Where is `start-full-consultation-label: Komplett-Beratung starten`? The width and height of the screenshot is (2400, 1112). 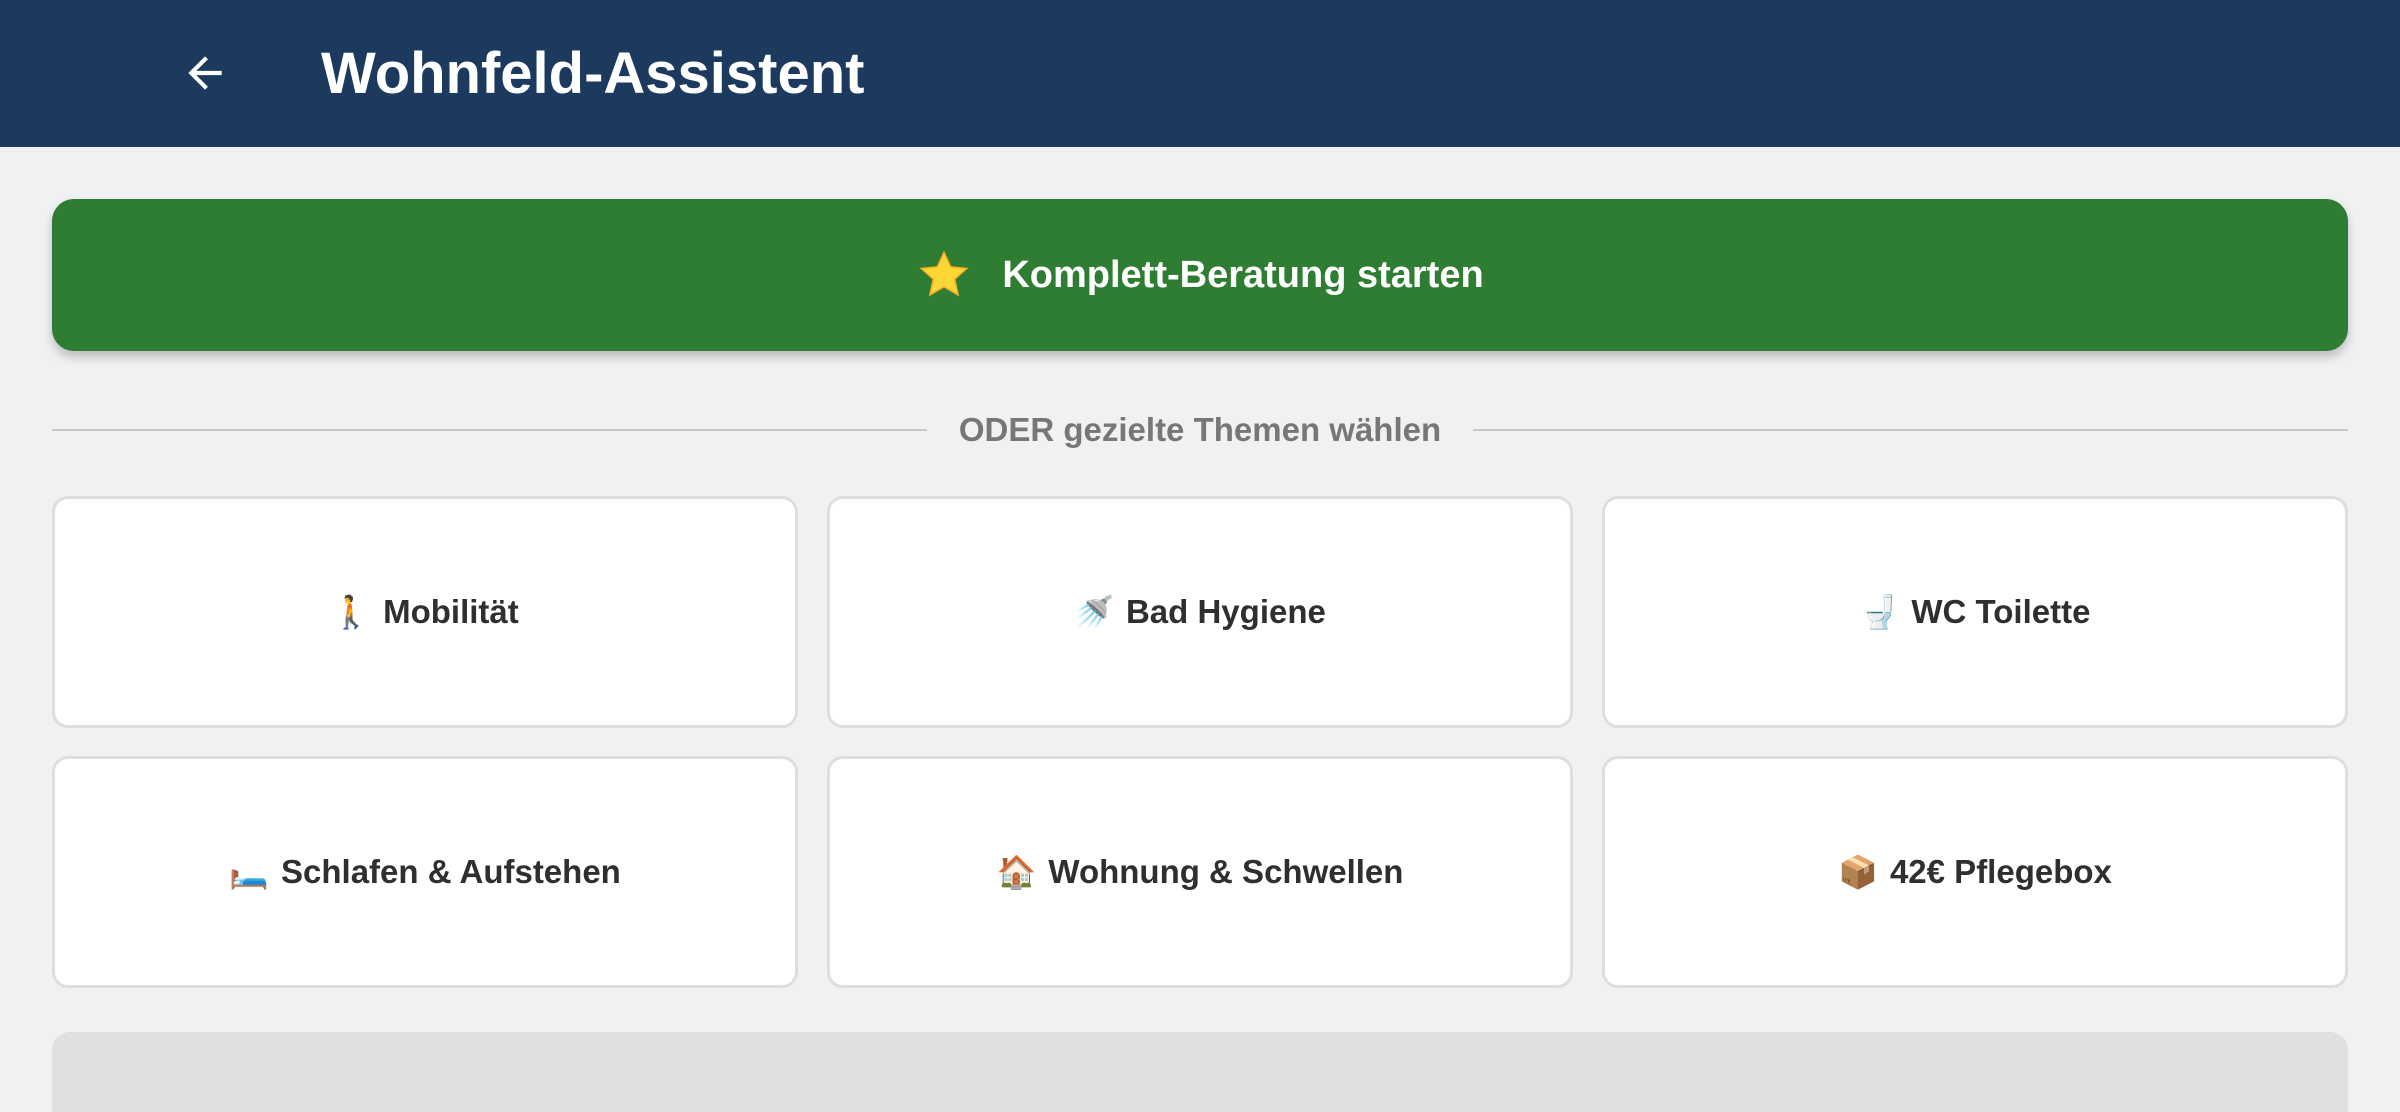
start-full-consultation-label: Komplett-Beratung starten is located at coordinates (1243, 274).